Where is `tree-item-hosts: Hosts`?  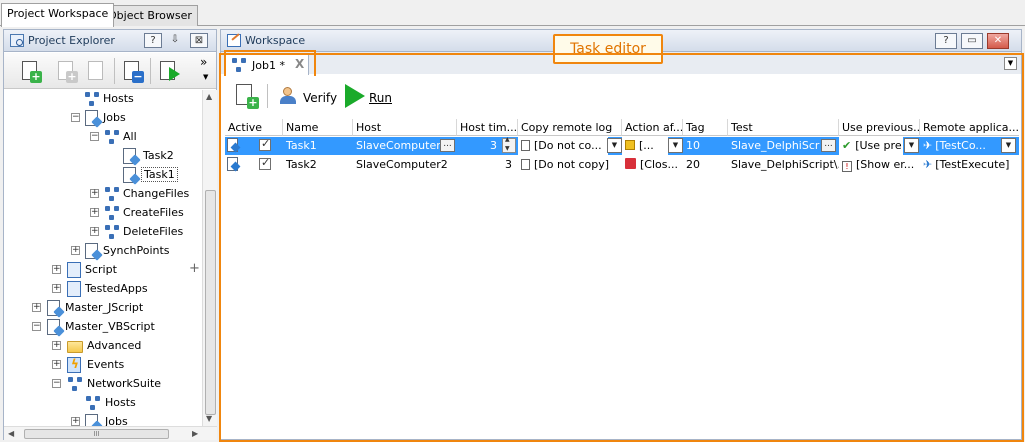 tree-item-hosts: Hosts is located at coordinates (103, 99).